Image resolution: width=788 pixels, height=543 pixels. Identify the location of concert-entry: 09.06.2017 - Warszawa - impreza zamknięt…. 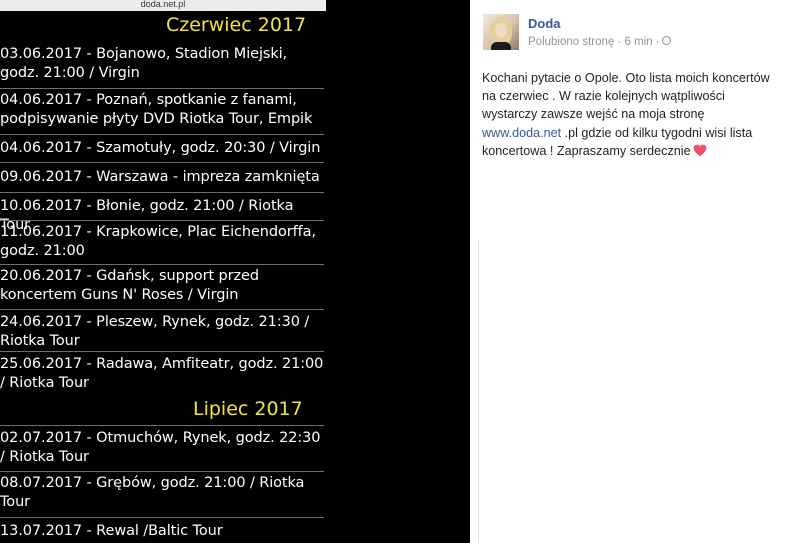
(163, 177).